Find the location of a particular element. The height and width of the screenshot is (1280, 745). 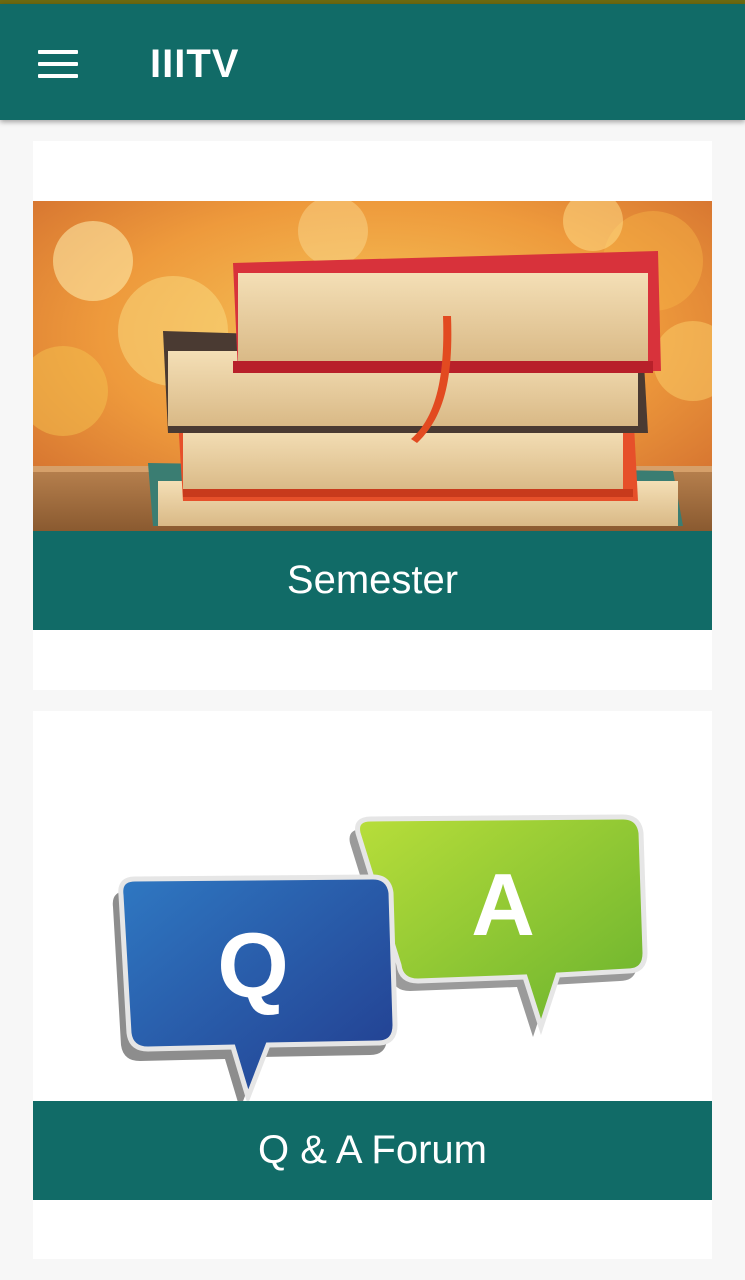

svg-text: A is located at coordinates (503, 904).